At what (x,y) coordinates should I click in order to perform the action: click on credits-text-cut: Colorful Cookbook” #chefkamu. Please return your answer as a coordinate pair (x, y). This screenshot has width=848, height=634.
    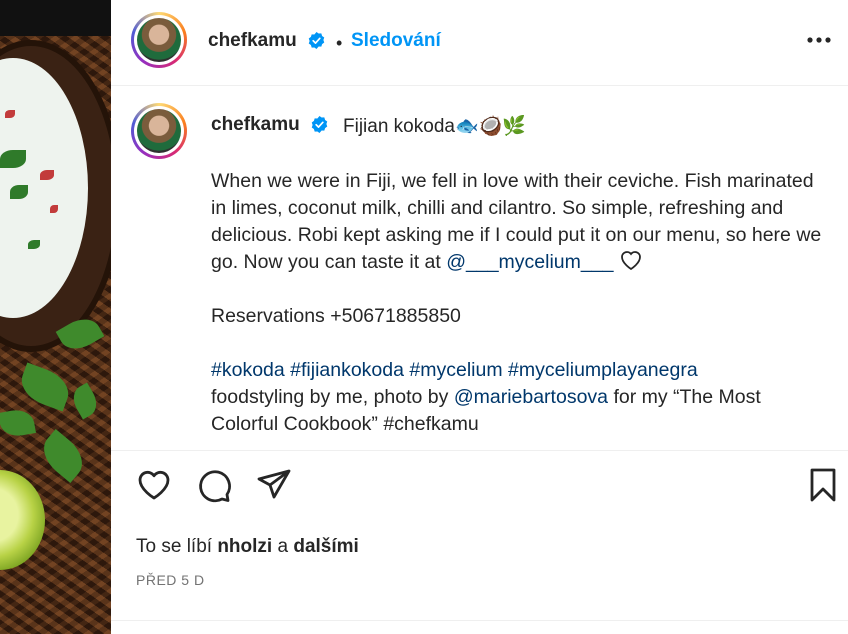
    Looking at the image, I should click on (345, 424).